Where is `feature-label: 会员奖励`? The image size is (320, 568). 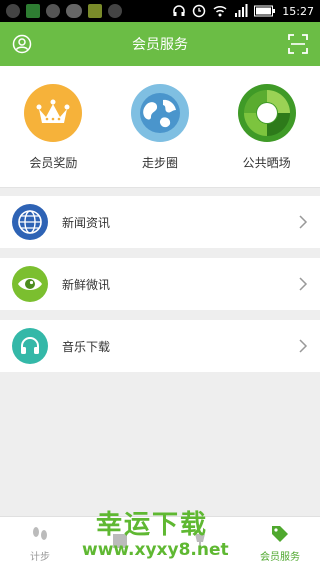 feature-label: 会员奖励 is located at coordinates (53, 163).